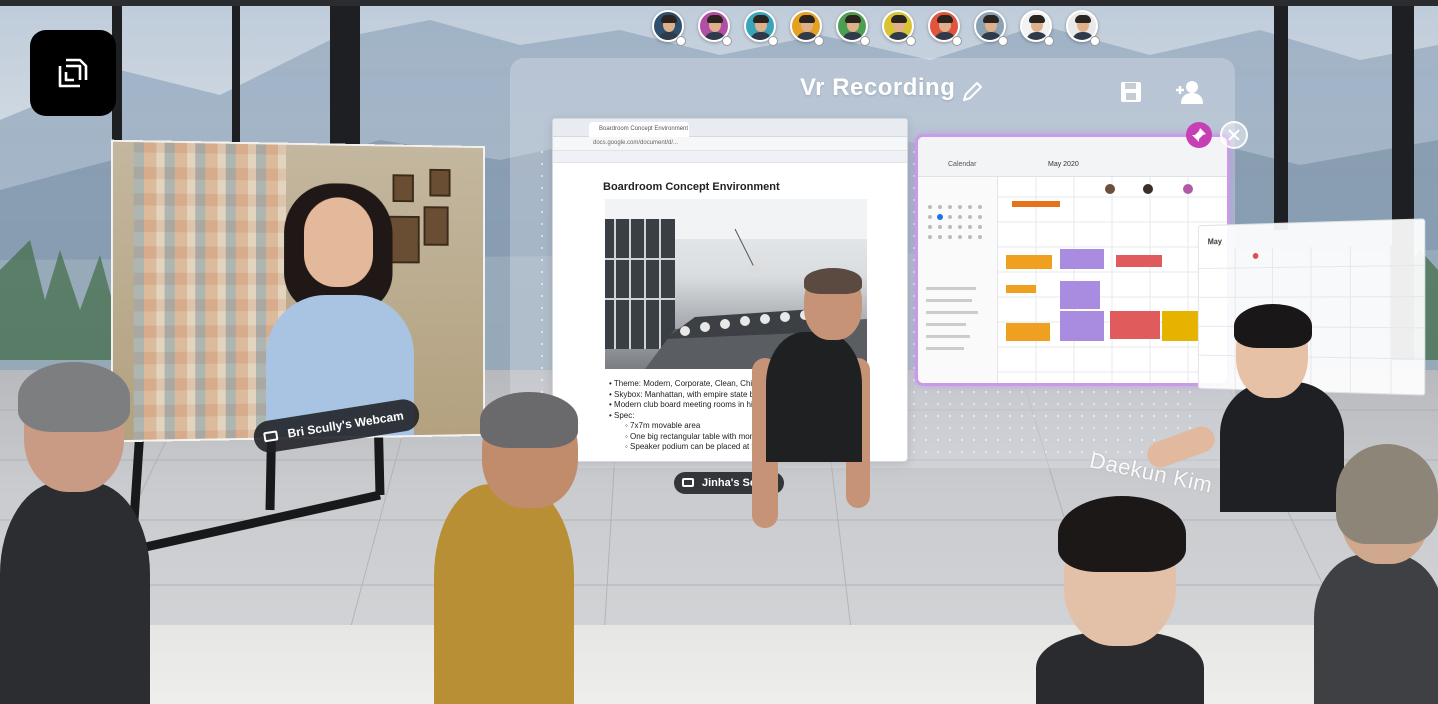 The image size is (1438, 704). I want to click on close-window-button, so click(1234, 135).